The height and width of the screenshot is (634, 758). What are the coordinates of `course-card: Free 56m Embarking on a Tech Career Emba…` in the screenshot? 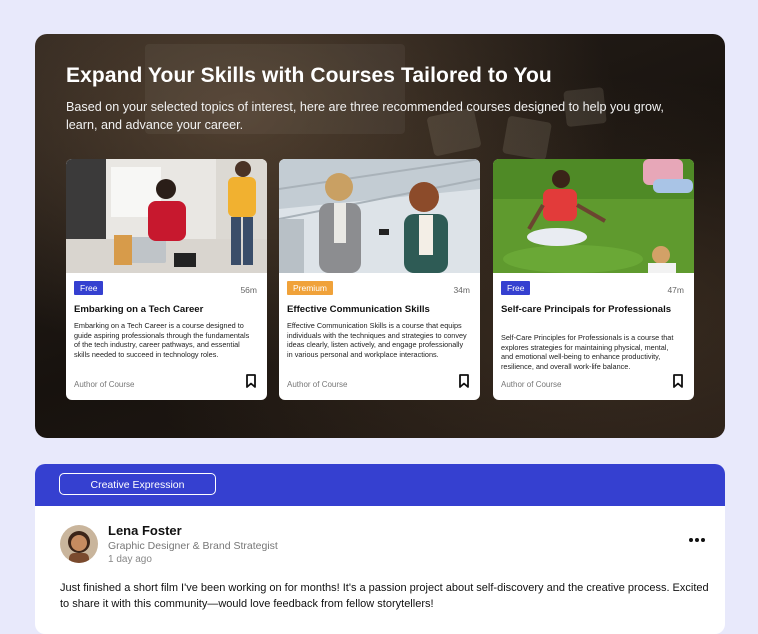 It's located at (166, 279).